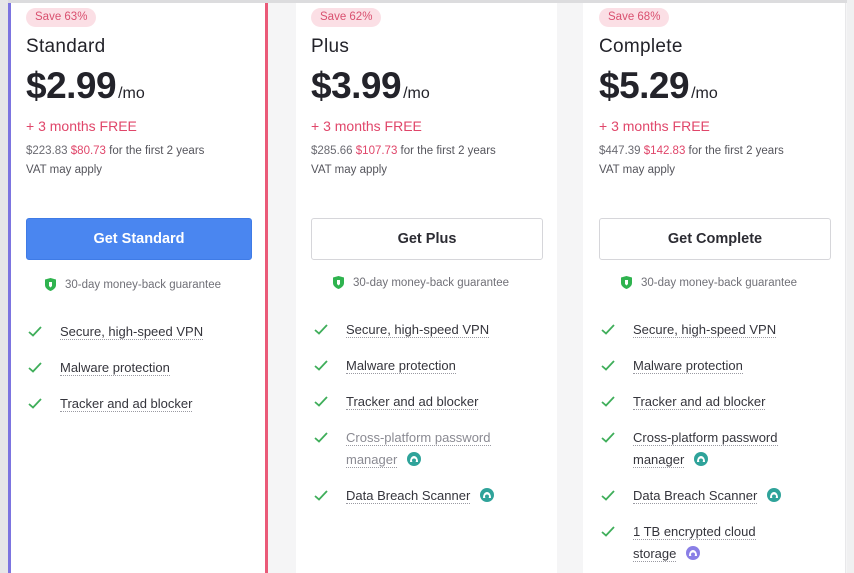 This screenshot has height=573, width=854. What do you see at coordinates (715, 239) in the screenshot?
I see `get-complete-button: Get Complete` at bounding box center [715, 239].